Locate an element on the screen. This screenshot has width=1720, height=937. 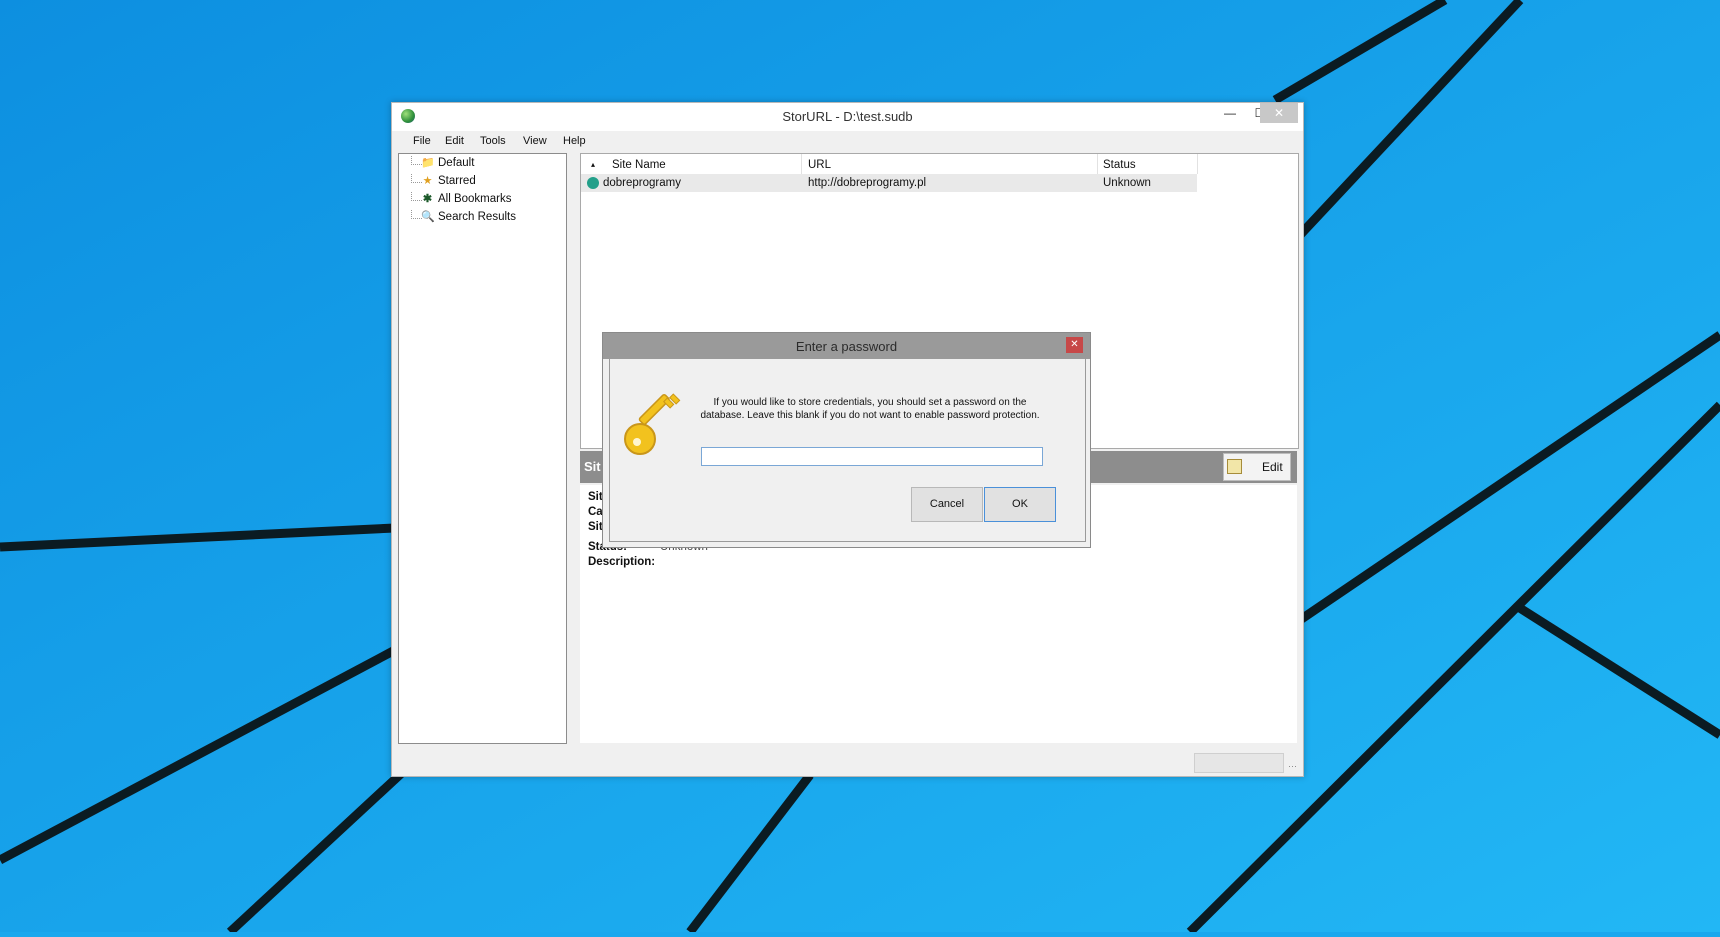
menu-view: View is located at coordinates (535, 141).